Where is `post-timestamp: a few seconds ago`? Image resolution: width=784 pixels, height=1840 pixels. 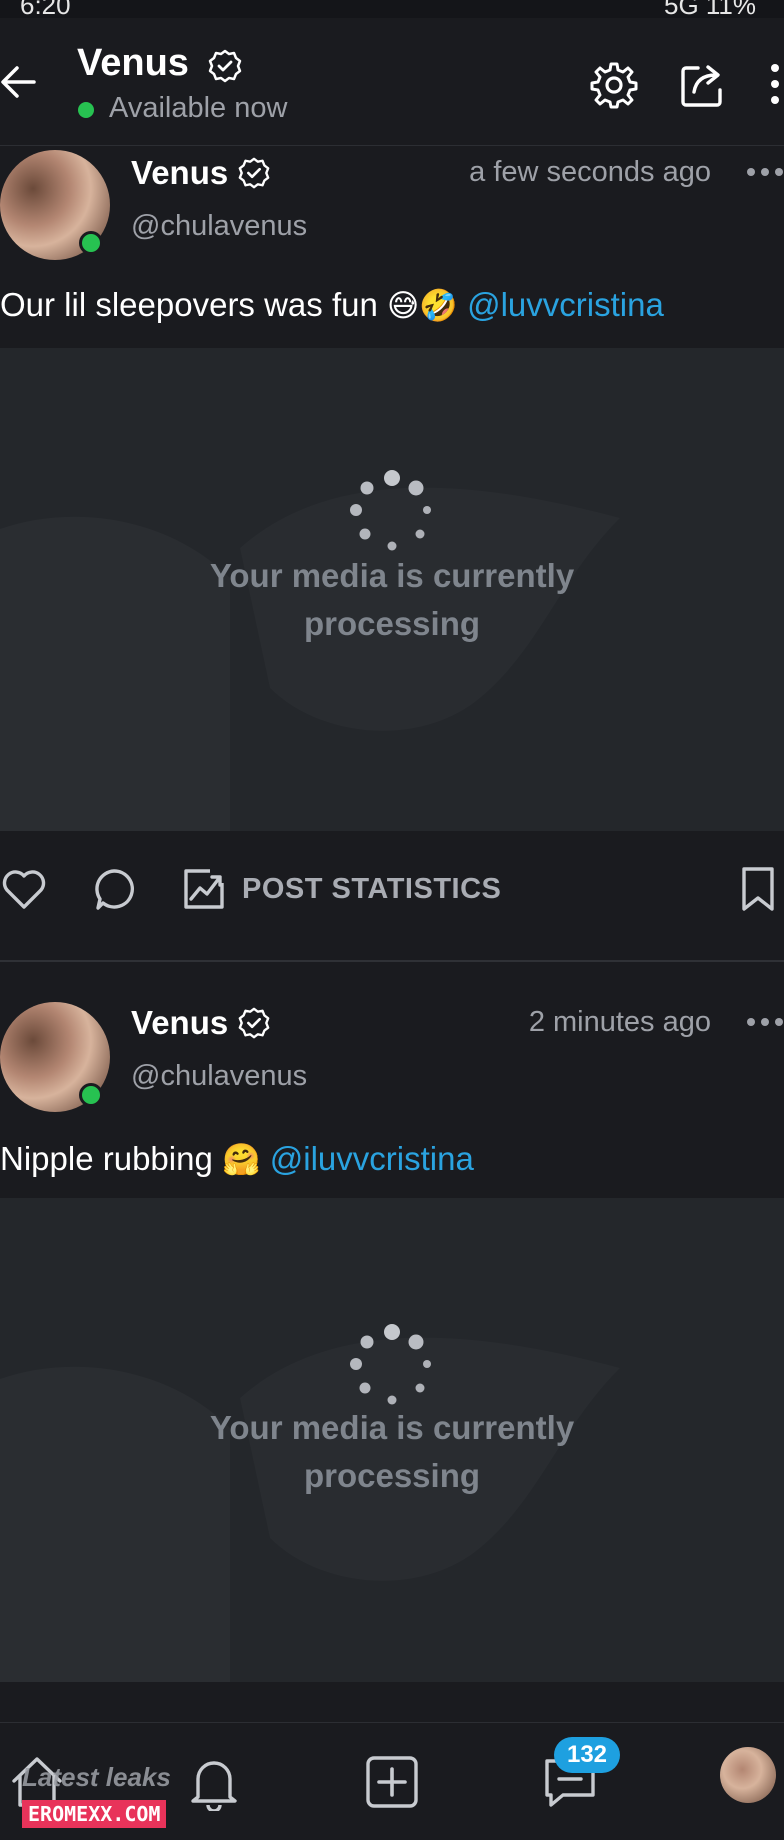 post-timestamp: a few seconds ago is located at coordinates (590, 172).